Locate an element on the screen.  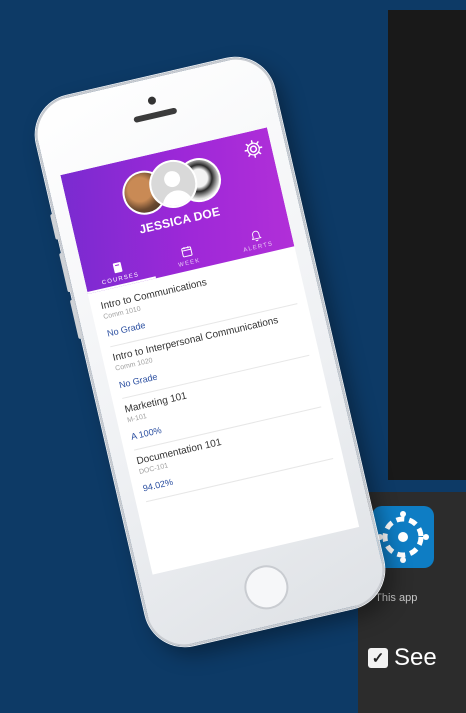
checkbox: ✓ is located at coordinates (378, 658).